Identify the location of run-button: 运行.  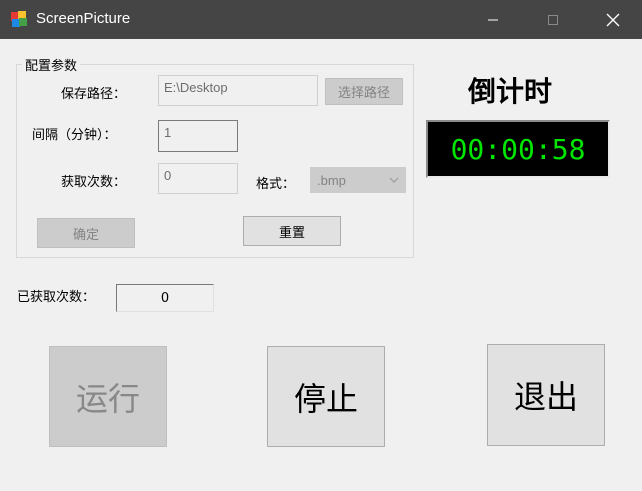
(108, 396).